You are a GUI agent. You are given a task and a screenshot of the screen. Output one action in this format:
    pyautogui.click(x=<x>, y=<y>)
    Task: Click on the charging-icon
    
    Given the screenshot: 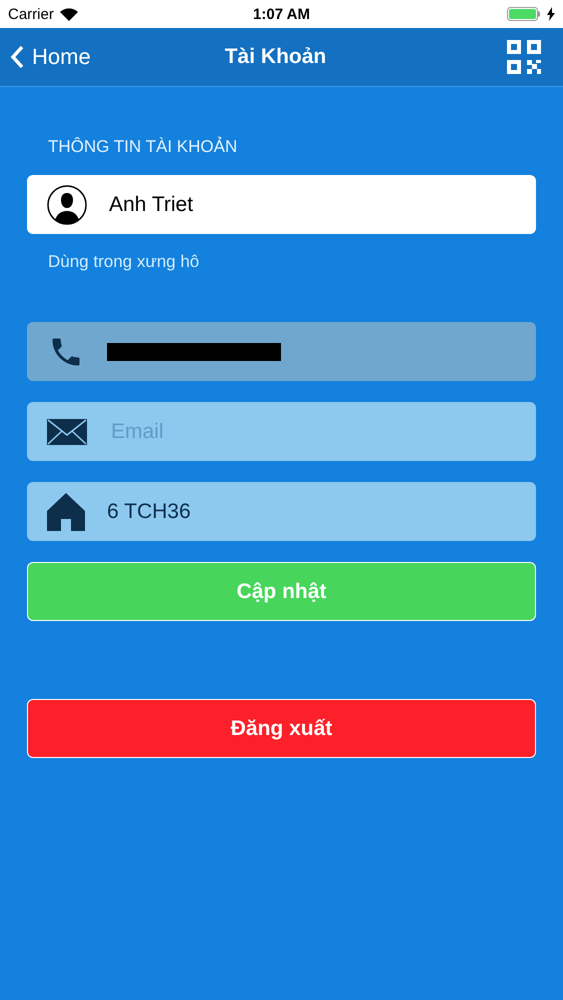 What is the action you would take?
    pyautogui.click(x=551, y=14)
    